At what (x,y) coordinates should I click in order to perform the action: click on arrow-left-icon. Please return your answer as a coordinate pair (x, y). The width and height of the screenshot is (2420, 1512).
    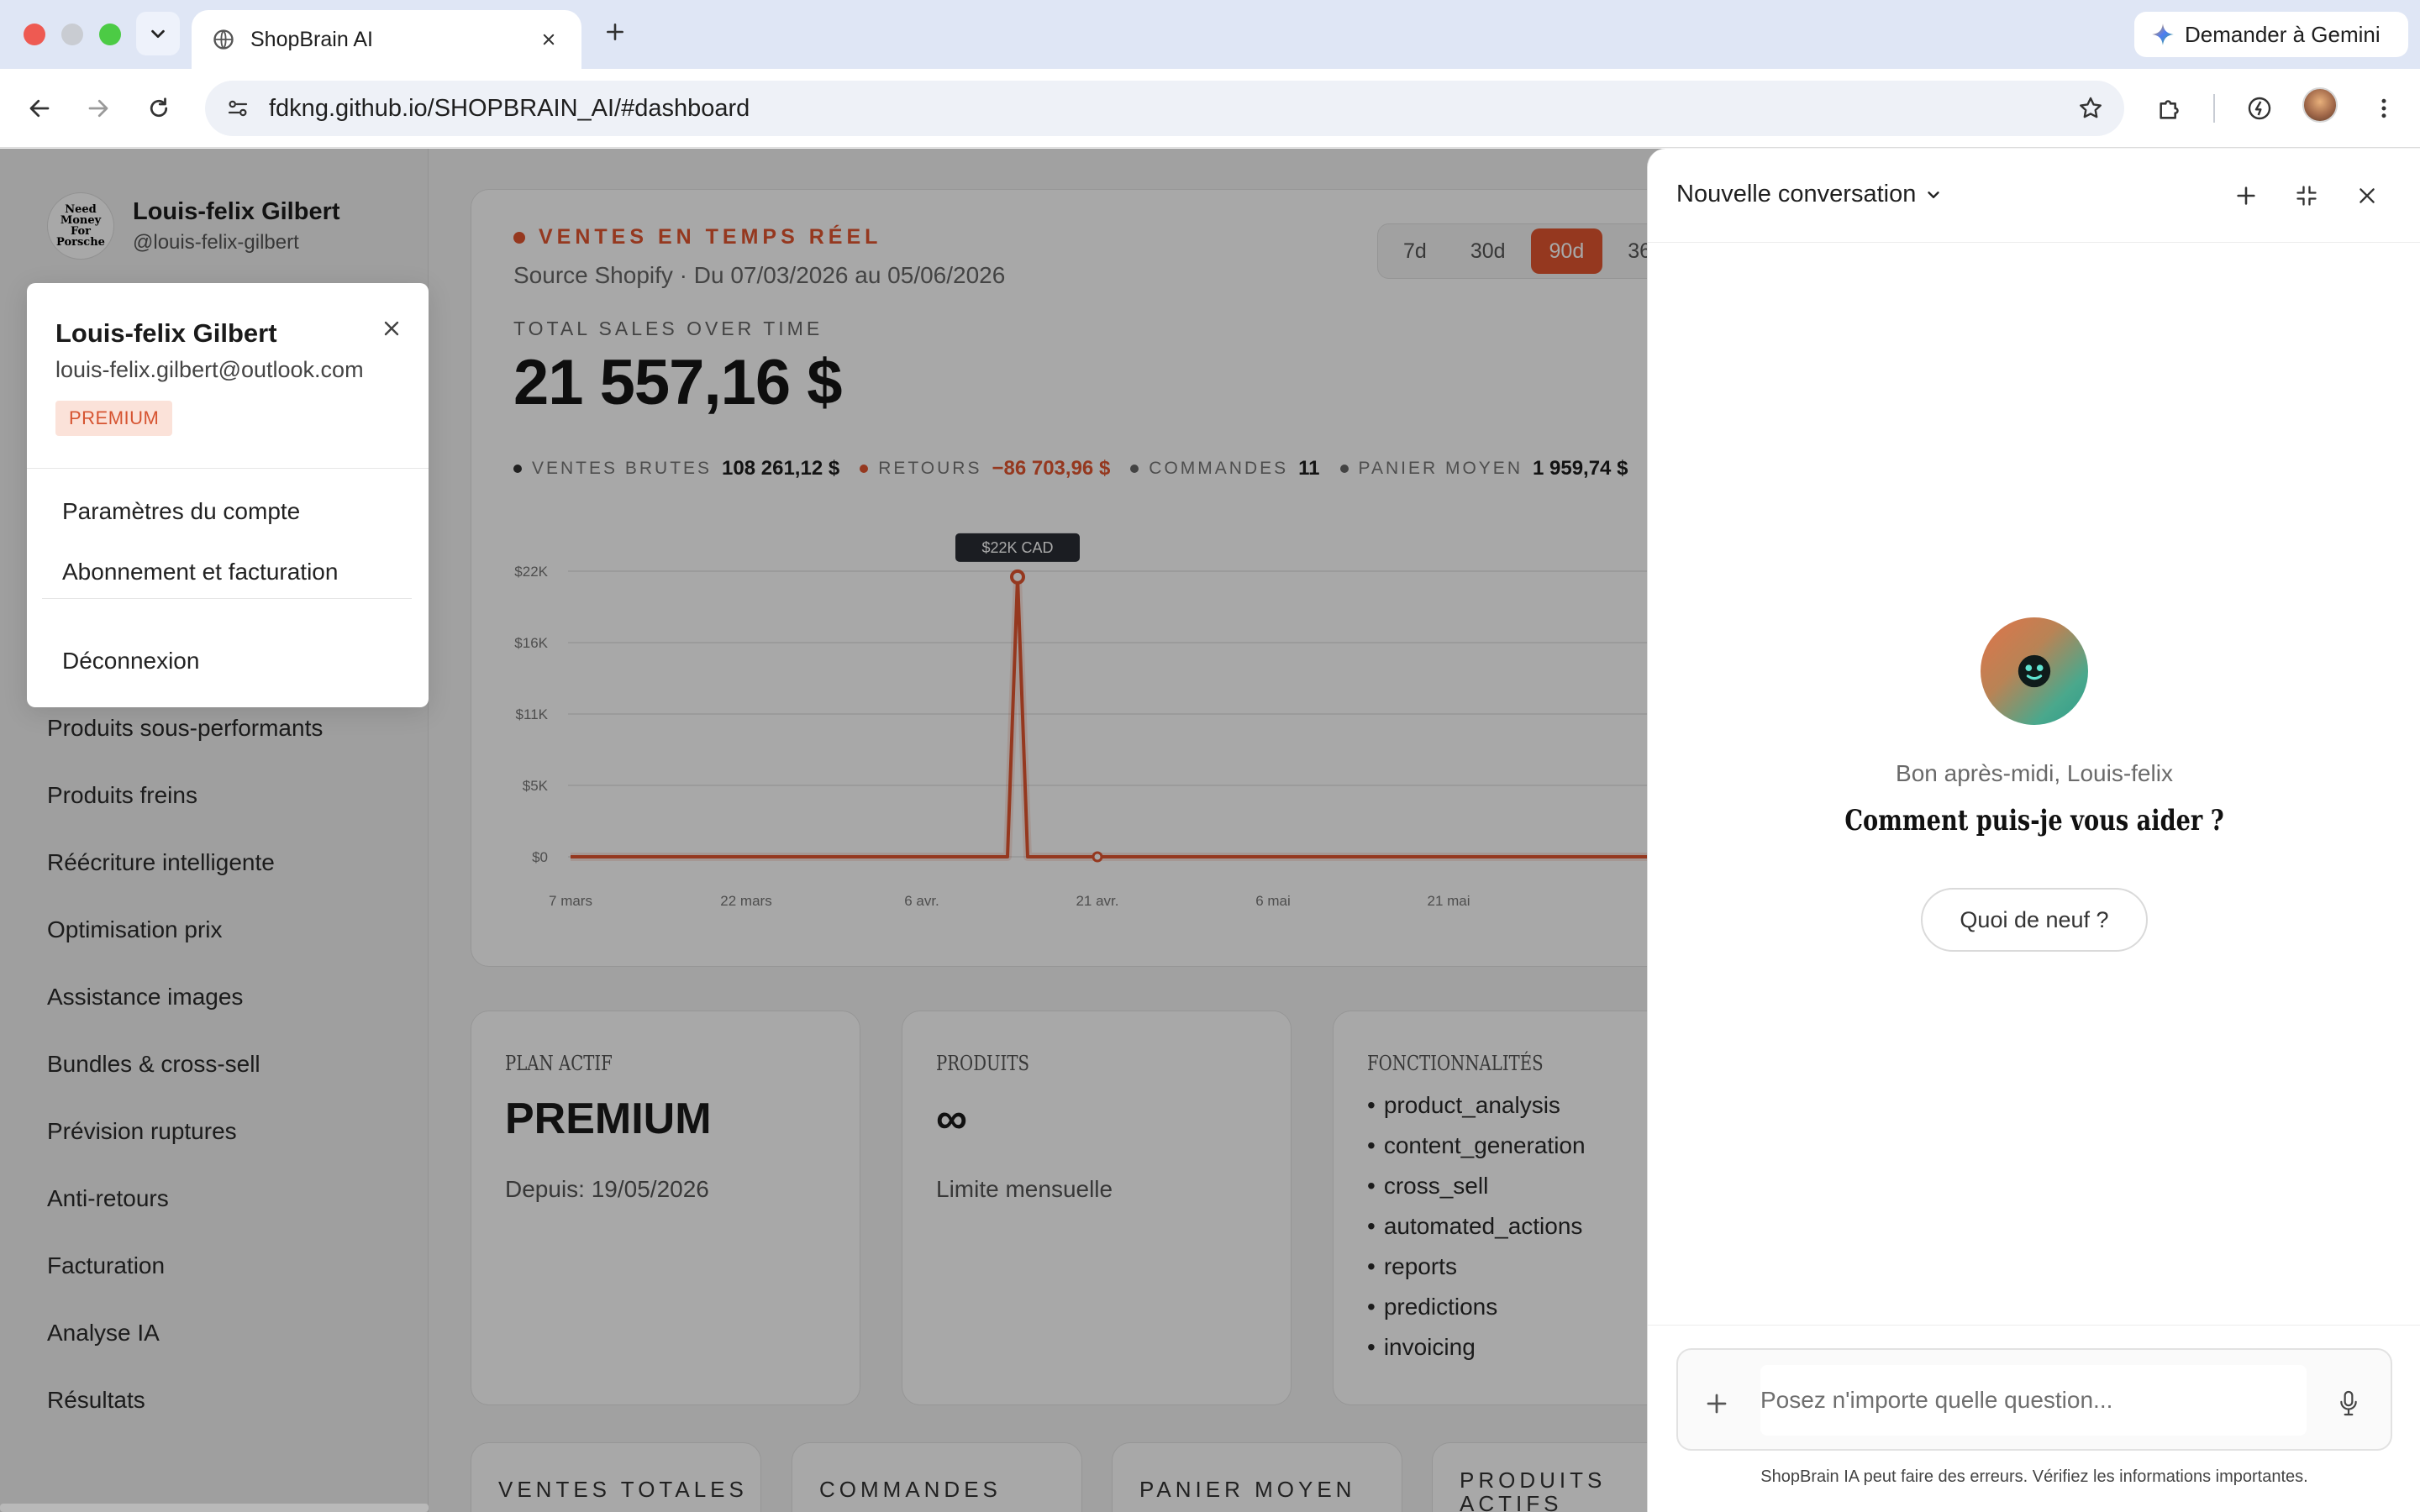
    Looking at the image, I should click on (39, 108).